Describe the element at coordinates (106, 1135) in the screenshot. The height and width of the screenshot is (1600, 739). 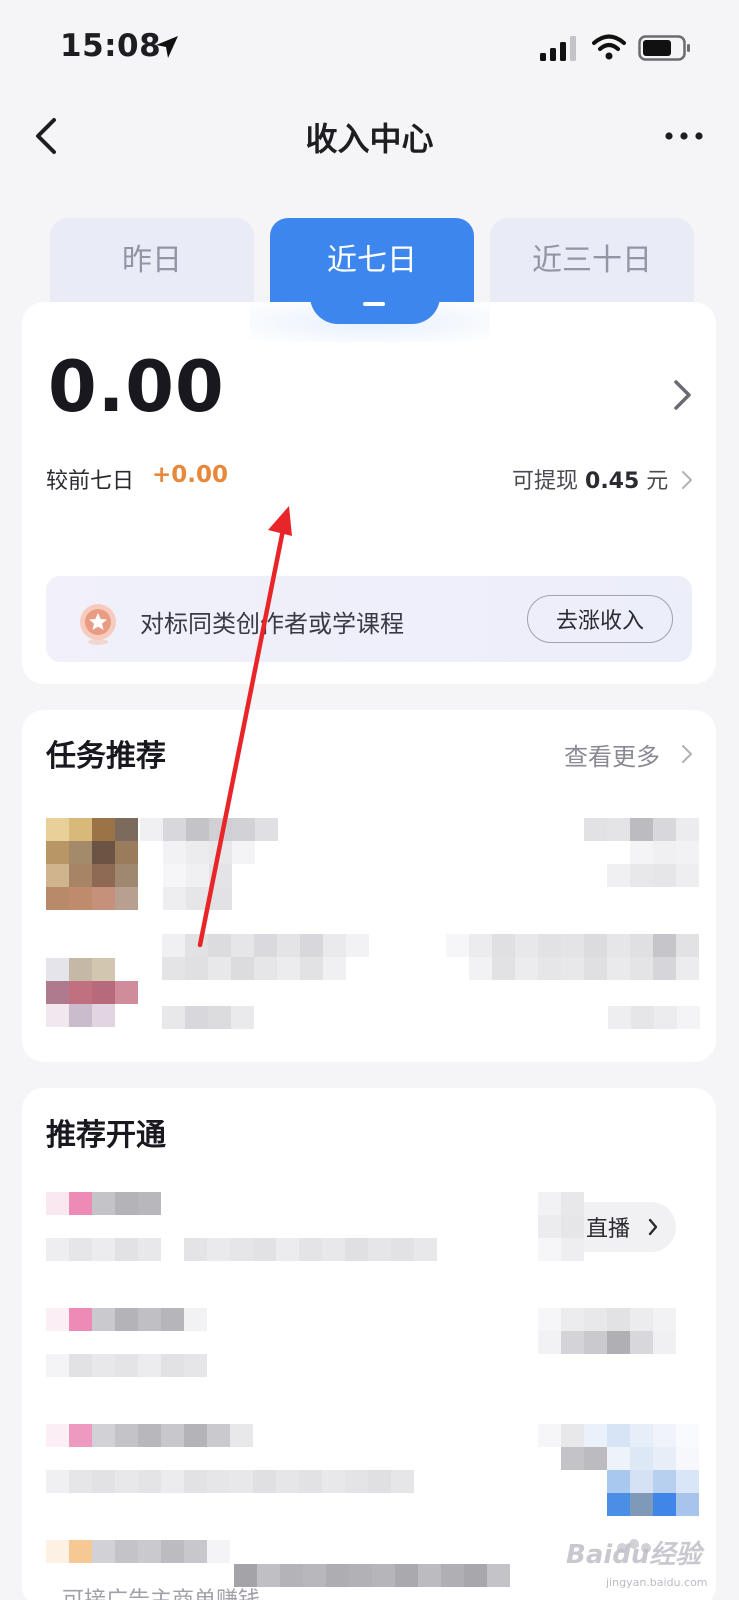
I see `recommend-section-title: 推荐开通` at that location.